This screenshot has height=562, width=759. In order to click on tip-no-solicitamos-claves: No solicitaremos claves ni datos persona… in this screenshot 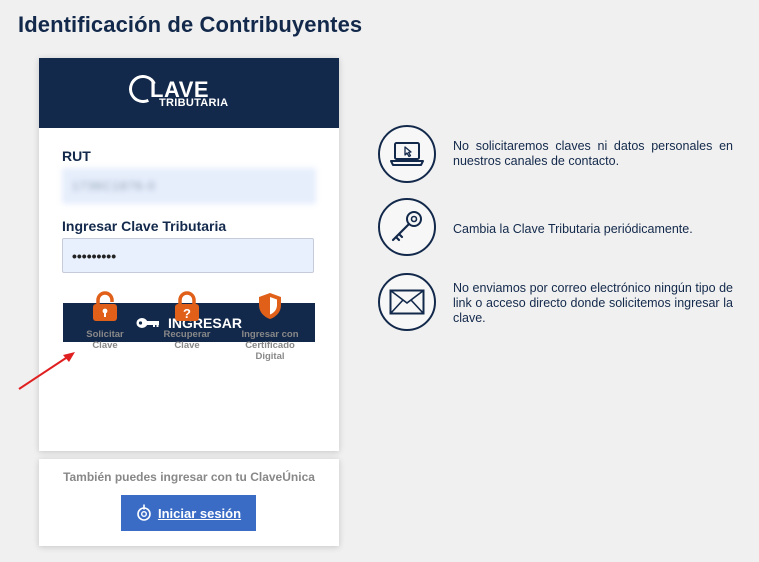, I will do `click(558, 156)`.